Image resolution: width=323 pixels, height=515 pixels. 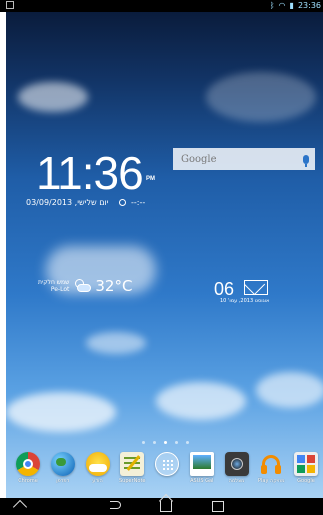 I want to click on app-browser: דפדפן, so click(x=63, y=471).